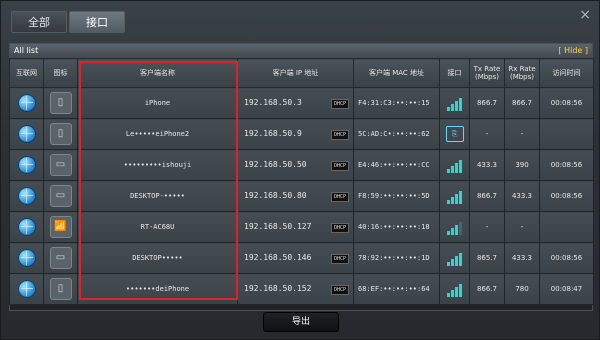 Image resolution: width=600 pixels, height=340 pixels. Describe the element at coordinates (585, 15) in the screenshot. I see `close-icon: ×` at that location.